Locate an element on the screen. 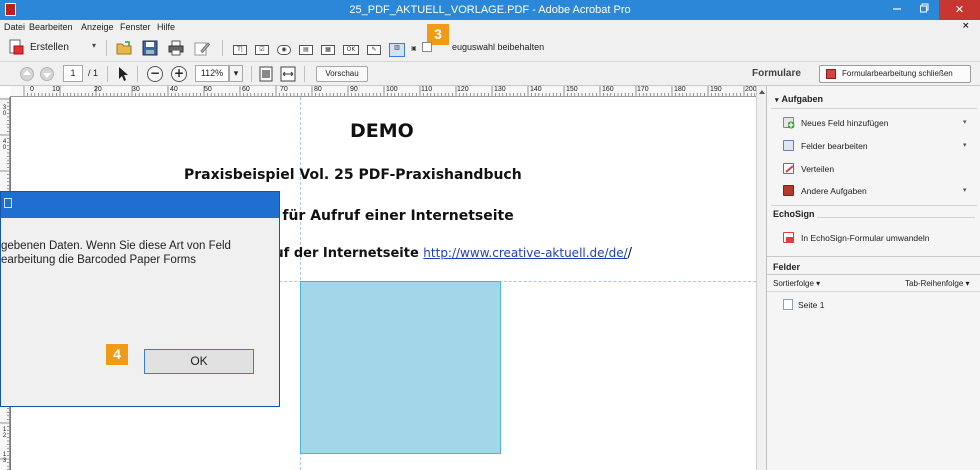 The image size is (980, 470). ruler-label: 1 2 is located at coordinates (4, 433).